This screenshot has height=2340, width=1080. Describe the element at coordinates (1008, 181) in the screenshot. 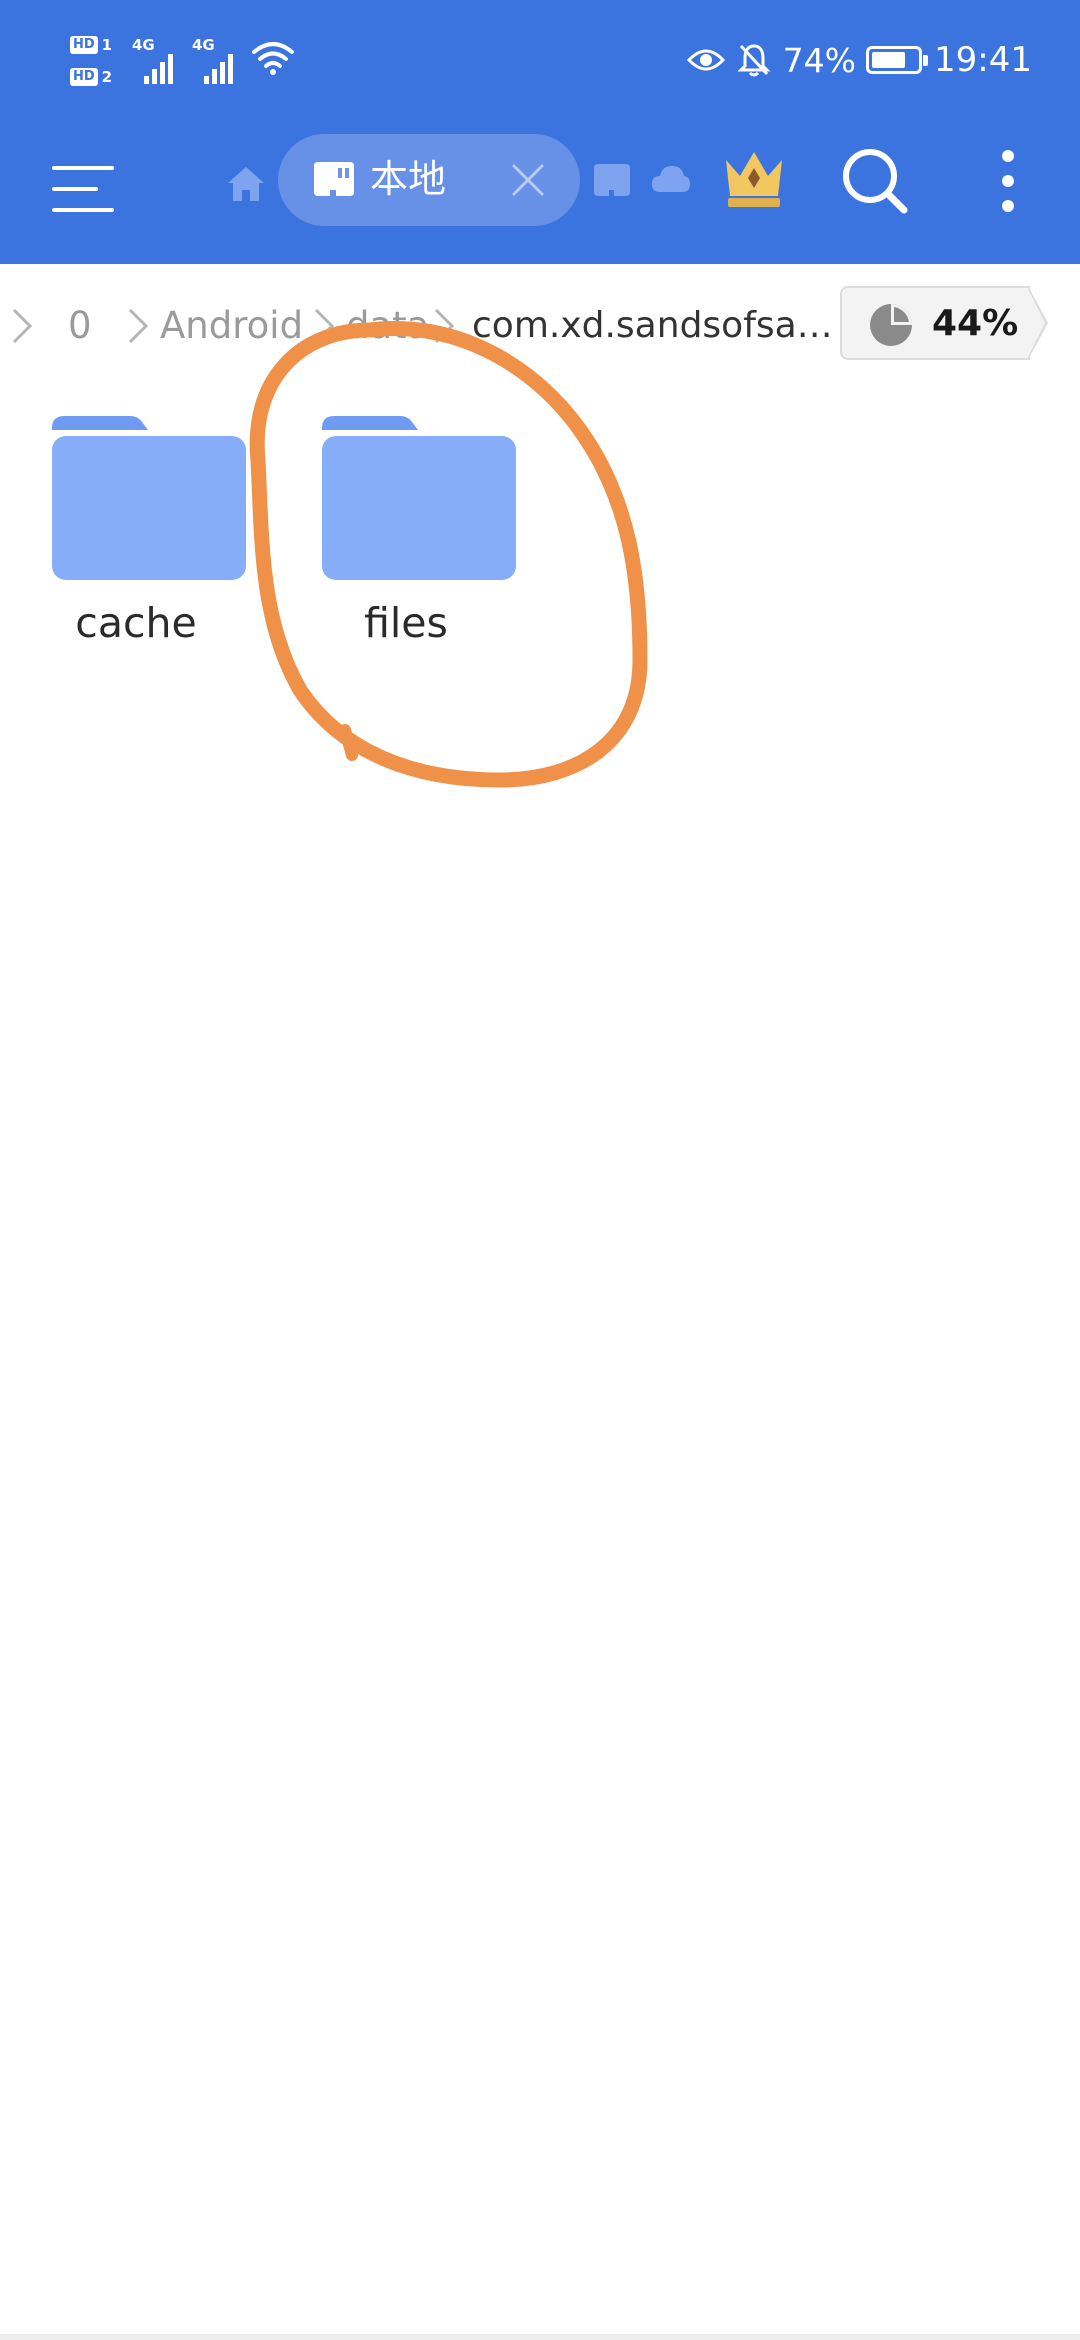

I see `more-vertical-icon` at that location.